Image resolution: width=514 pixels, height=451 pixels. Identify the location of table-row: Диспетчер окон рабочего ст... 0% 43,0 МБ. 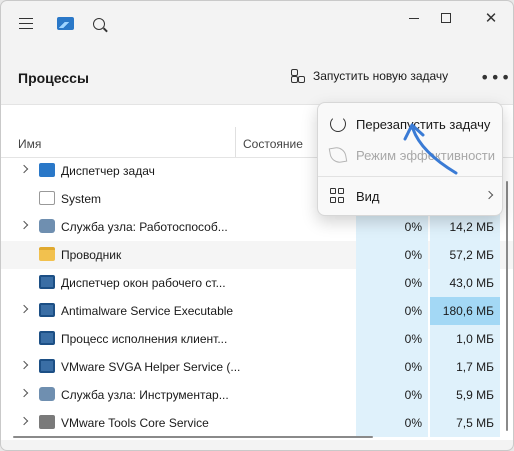
(257, 283).